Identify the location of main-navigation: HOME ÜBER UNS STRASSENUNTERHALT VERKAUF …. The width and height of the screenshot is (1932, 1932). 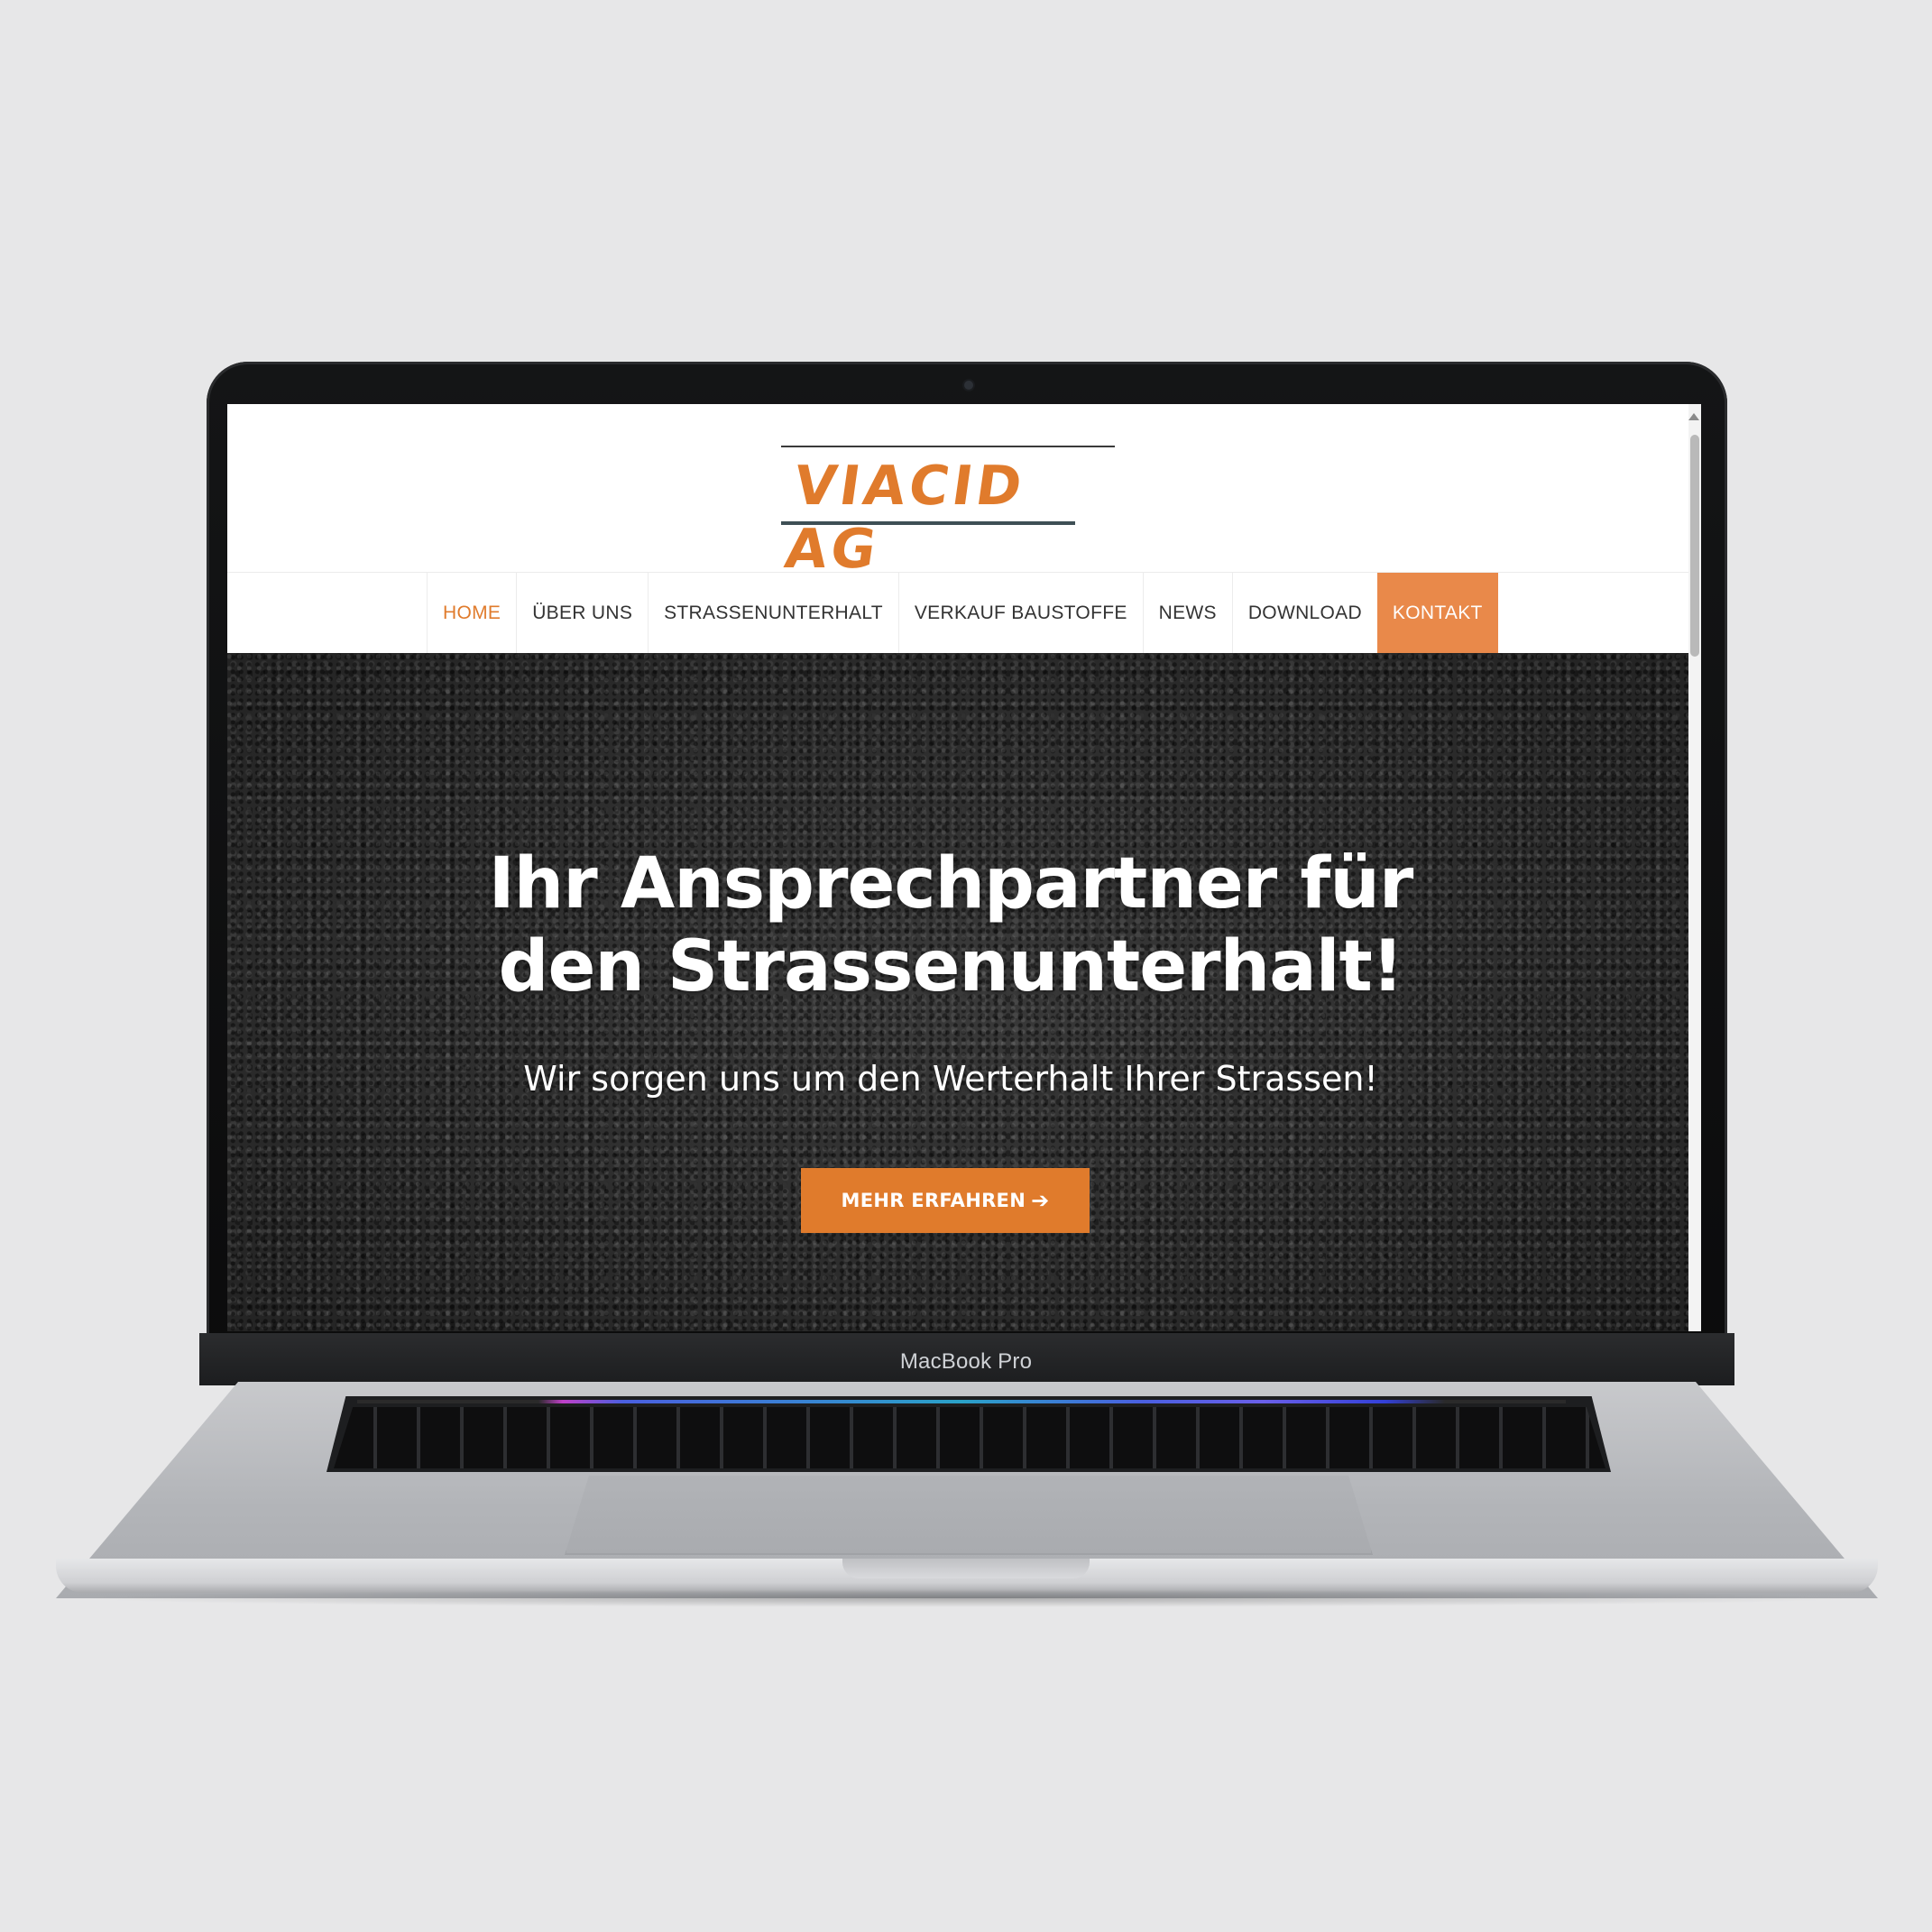
(957, 613).